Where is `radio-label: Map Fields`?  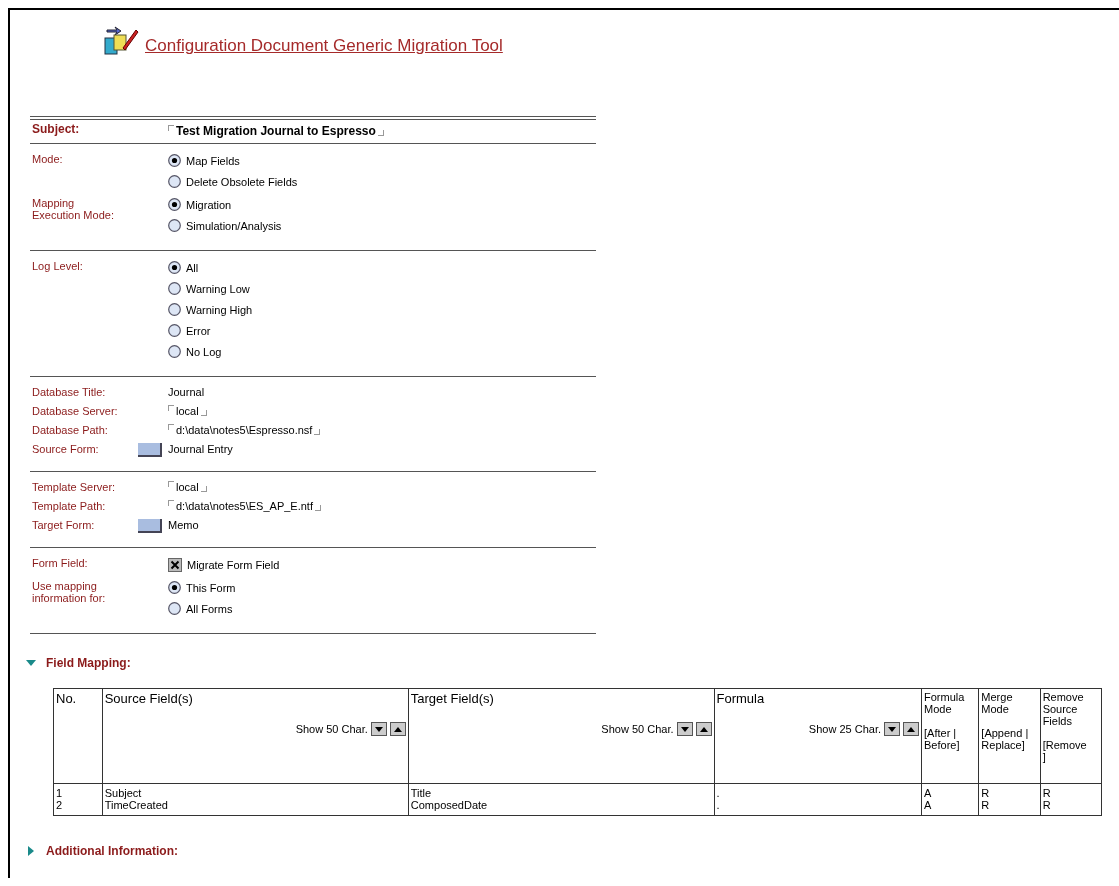 radio-label: Map Fields is located at coordinates (213, 160).